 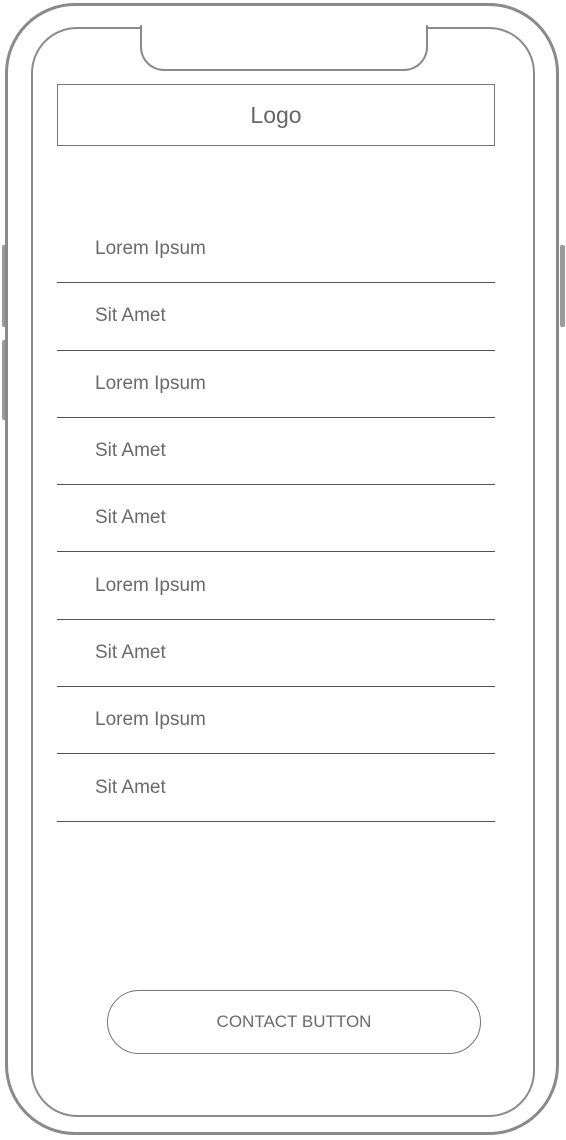 What do you see at coordinates (294, 1022) in the screenshot?
I see `contact-button: CONTACT BUTTON` at bounding box center [294, 1022].